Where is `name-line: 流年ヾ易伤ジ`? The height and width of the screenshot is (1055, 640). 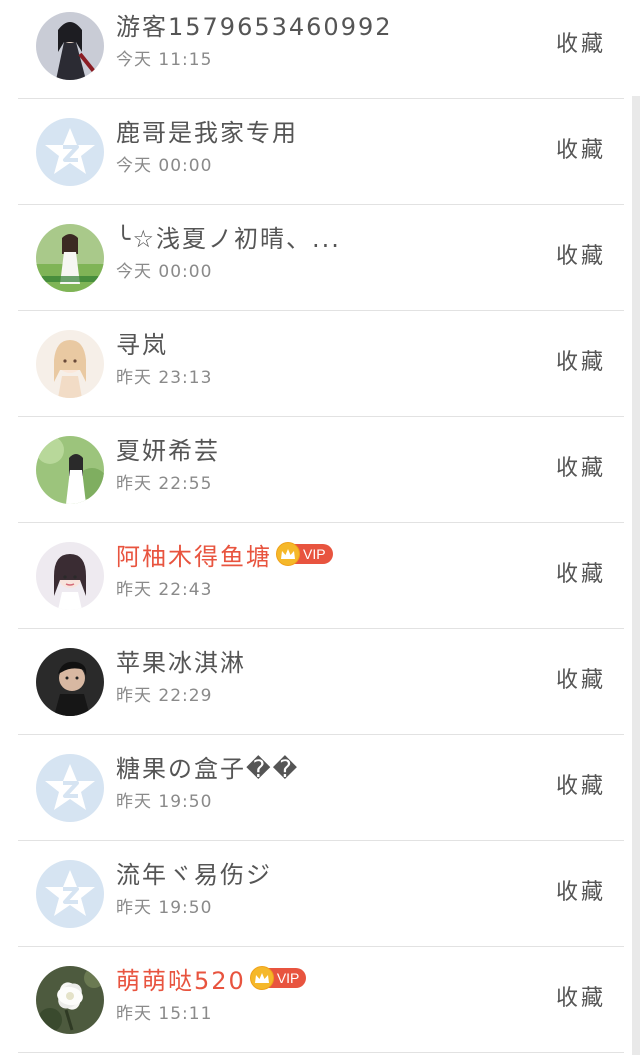
name-line: 流年ヾ易伤ジ is located at coordinates (194, 872).